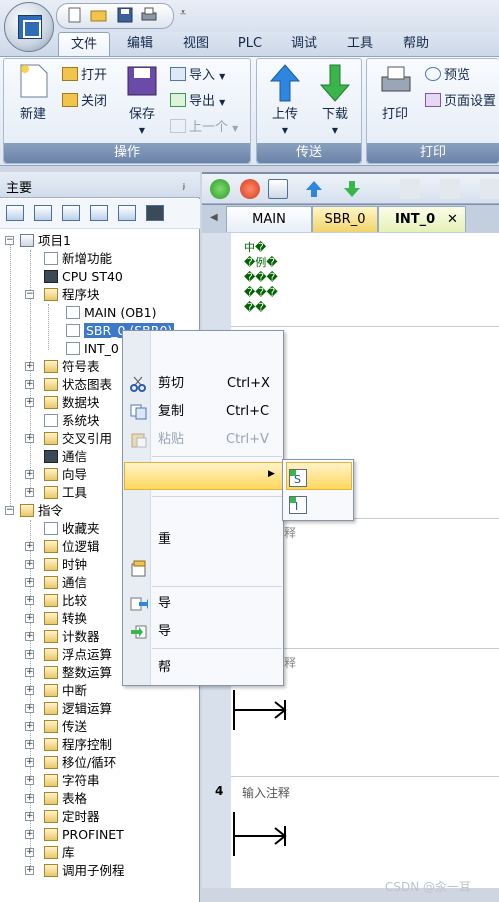 This screenshot has height=902, width=499. What do you see at coordinates (72, 547) in the screenshot?
I see `tree-item-bit-logic: 位逻辑` at bounding box center [72, 547].